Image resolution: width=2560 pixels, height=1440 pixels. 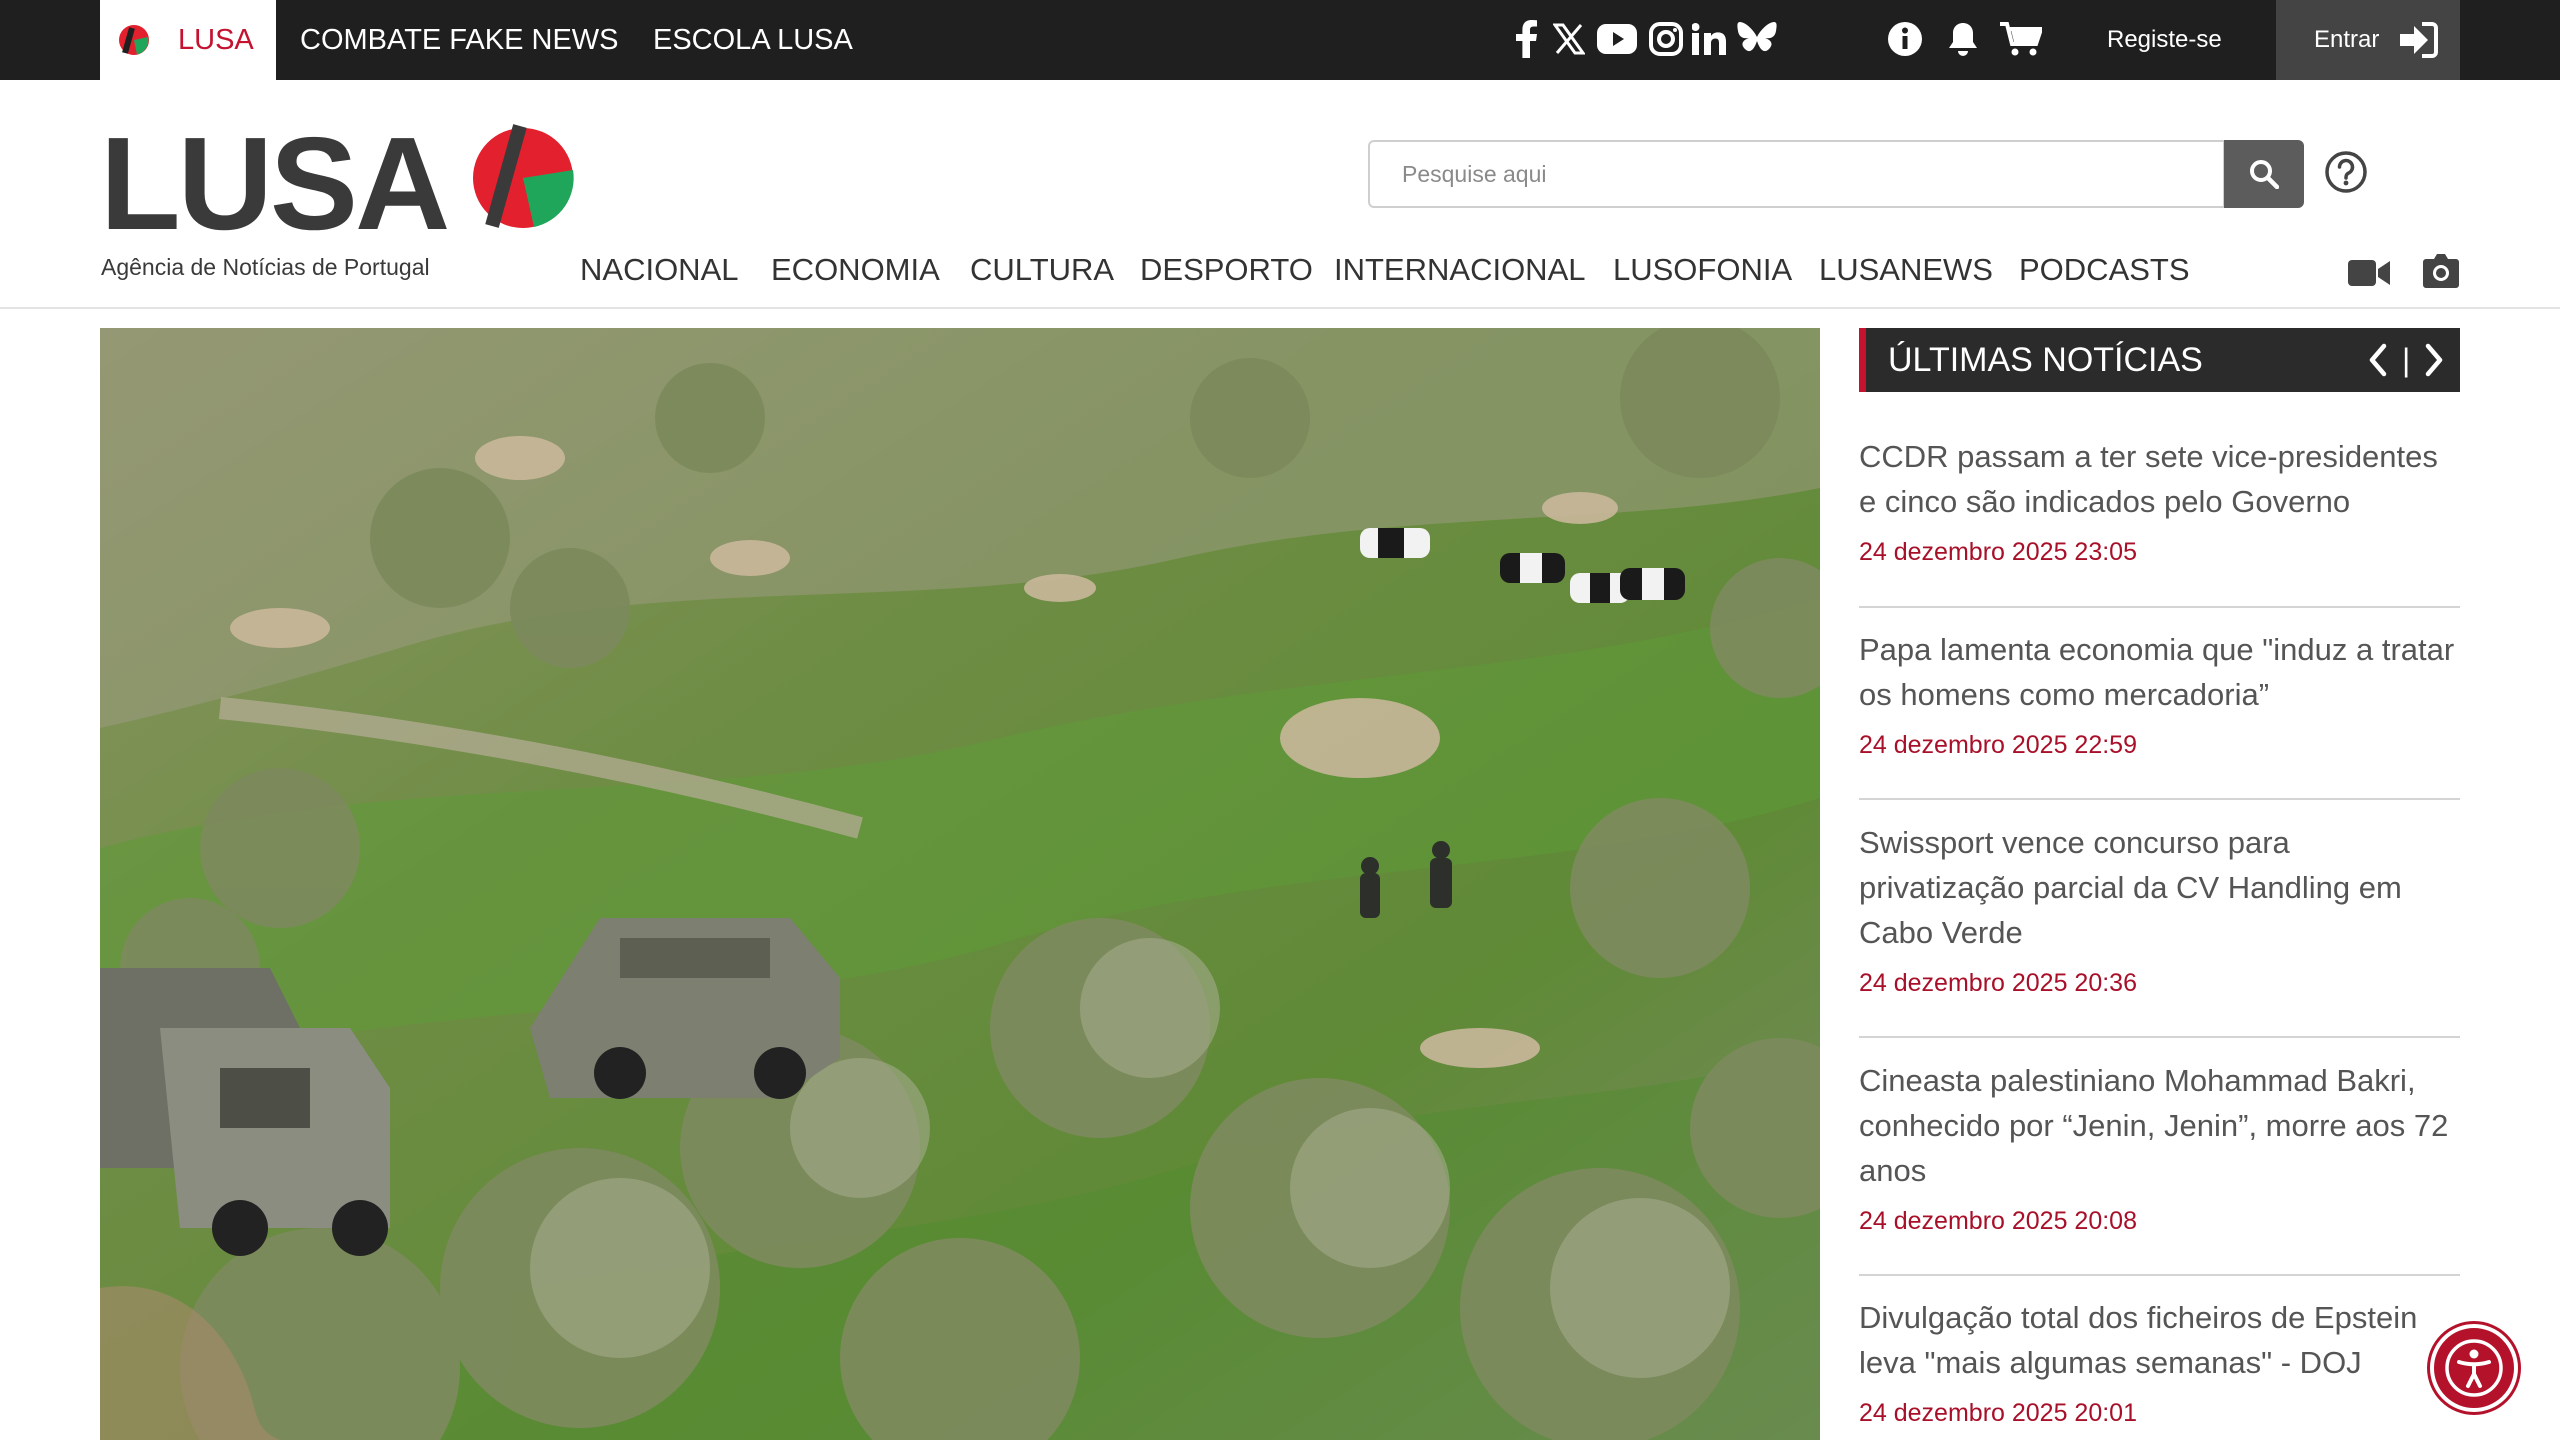 I want to click on logo-wordmark: LUSA, so click(x=275, y=183).